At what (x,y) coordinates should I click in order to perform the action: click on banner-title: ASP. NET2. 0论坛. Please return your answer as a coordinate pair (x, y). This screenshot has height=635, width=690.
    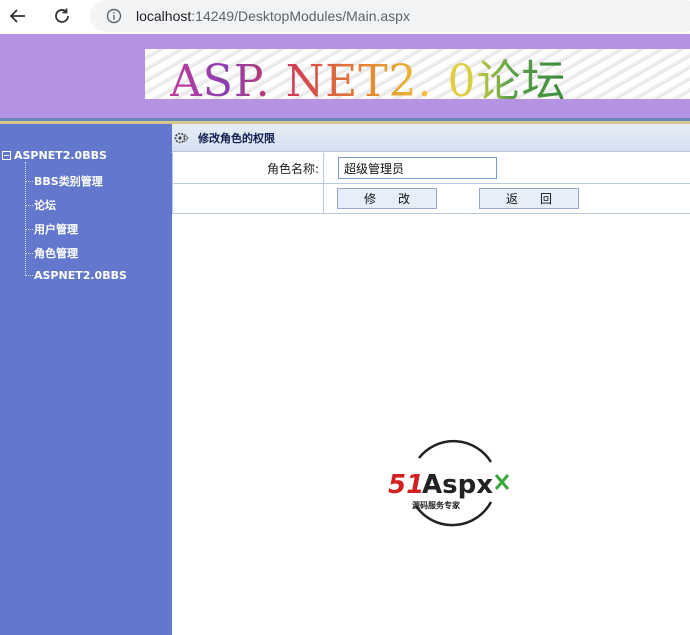
    Looking at the image, I should click on (368, 74).